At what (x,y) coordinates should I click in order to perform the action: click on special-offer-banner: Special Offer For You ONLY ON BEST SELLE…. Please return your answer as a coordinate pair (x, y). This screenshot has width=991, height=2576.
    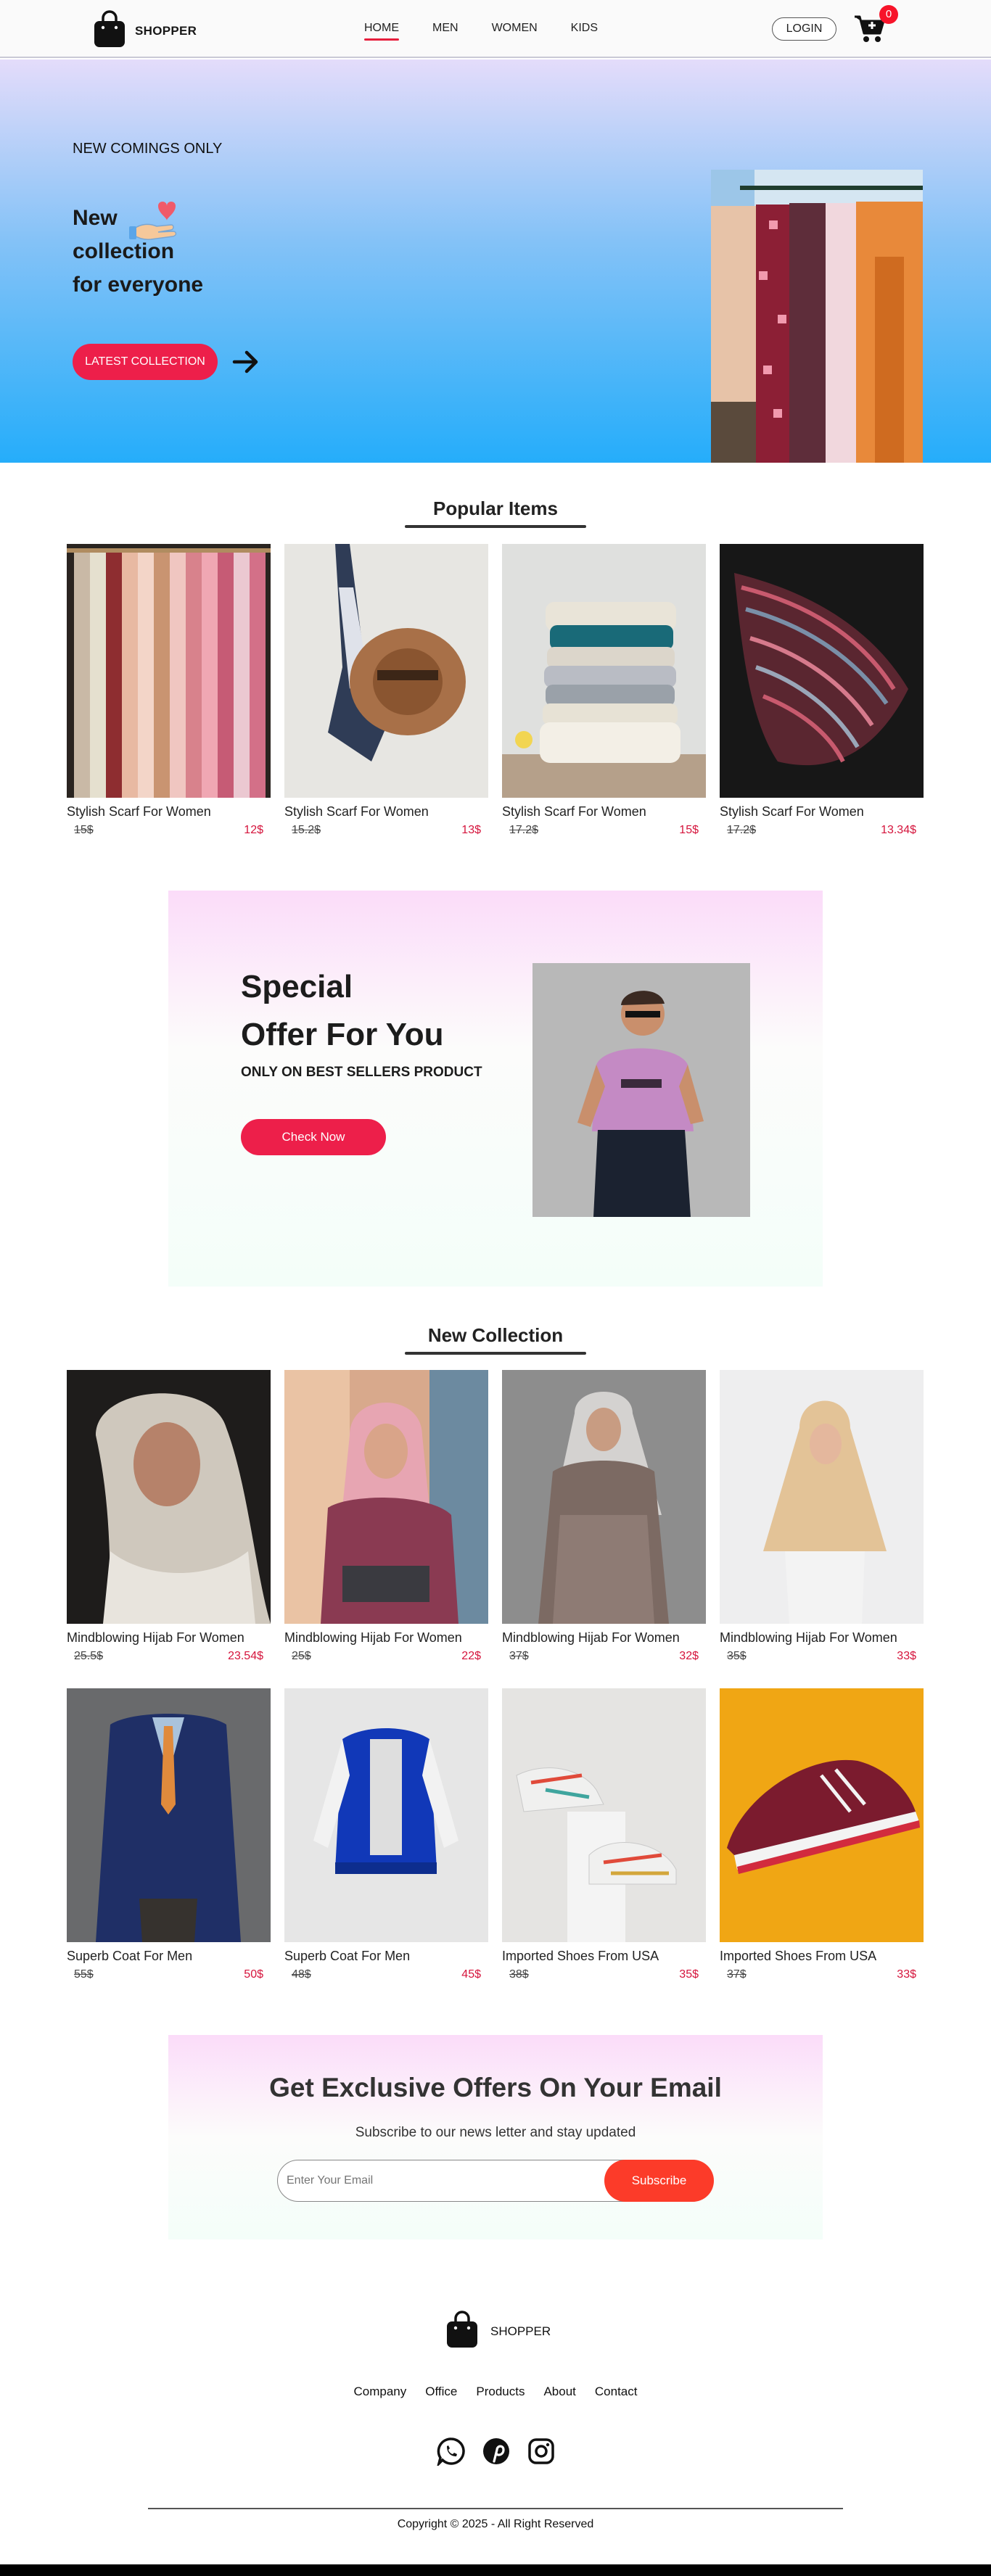
    Looking at the image, I should click on (495, 1089).